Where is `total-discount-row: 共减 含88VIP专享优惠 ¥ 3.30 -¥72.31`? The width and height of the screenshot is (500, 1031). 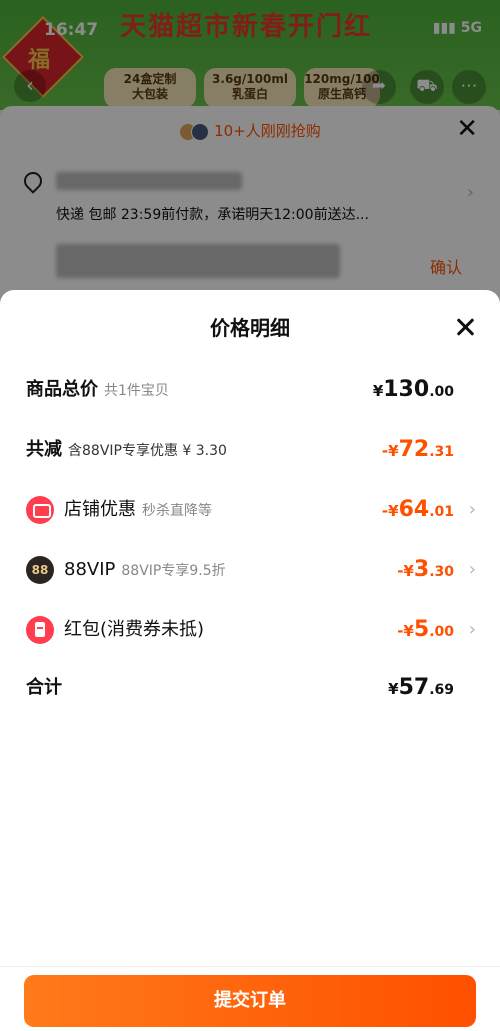
total-discount-row: 共减 含88VIP专享优惠 ¥ 3.30 -¥72.31 is located at coordinates (250, 450).